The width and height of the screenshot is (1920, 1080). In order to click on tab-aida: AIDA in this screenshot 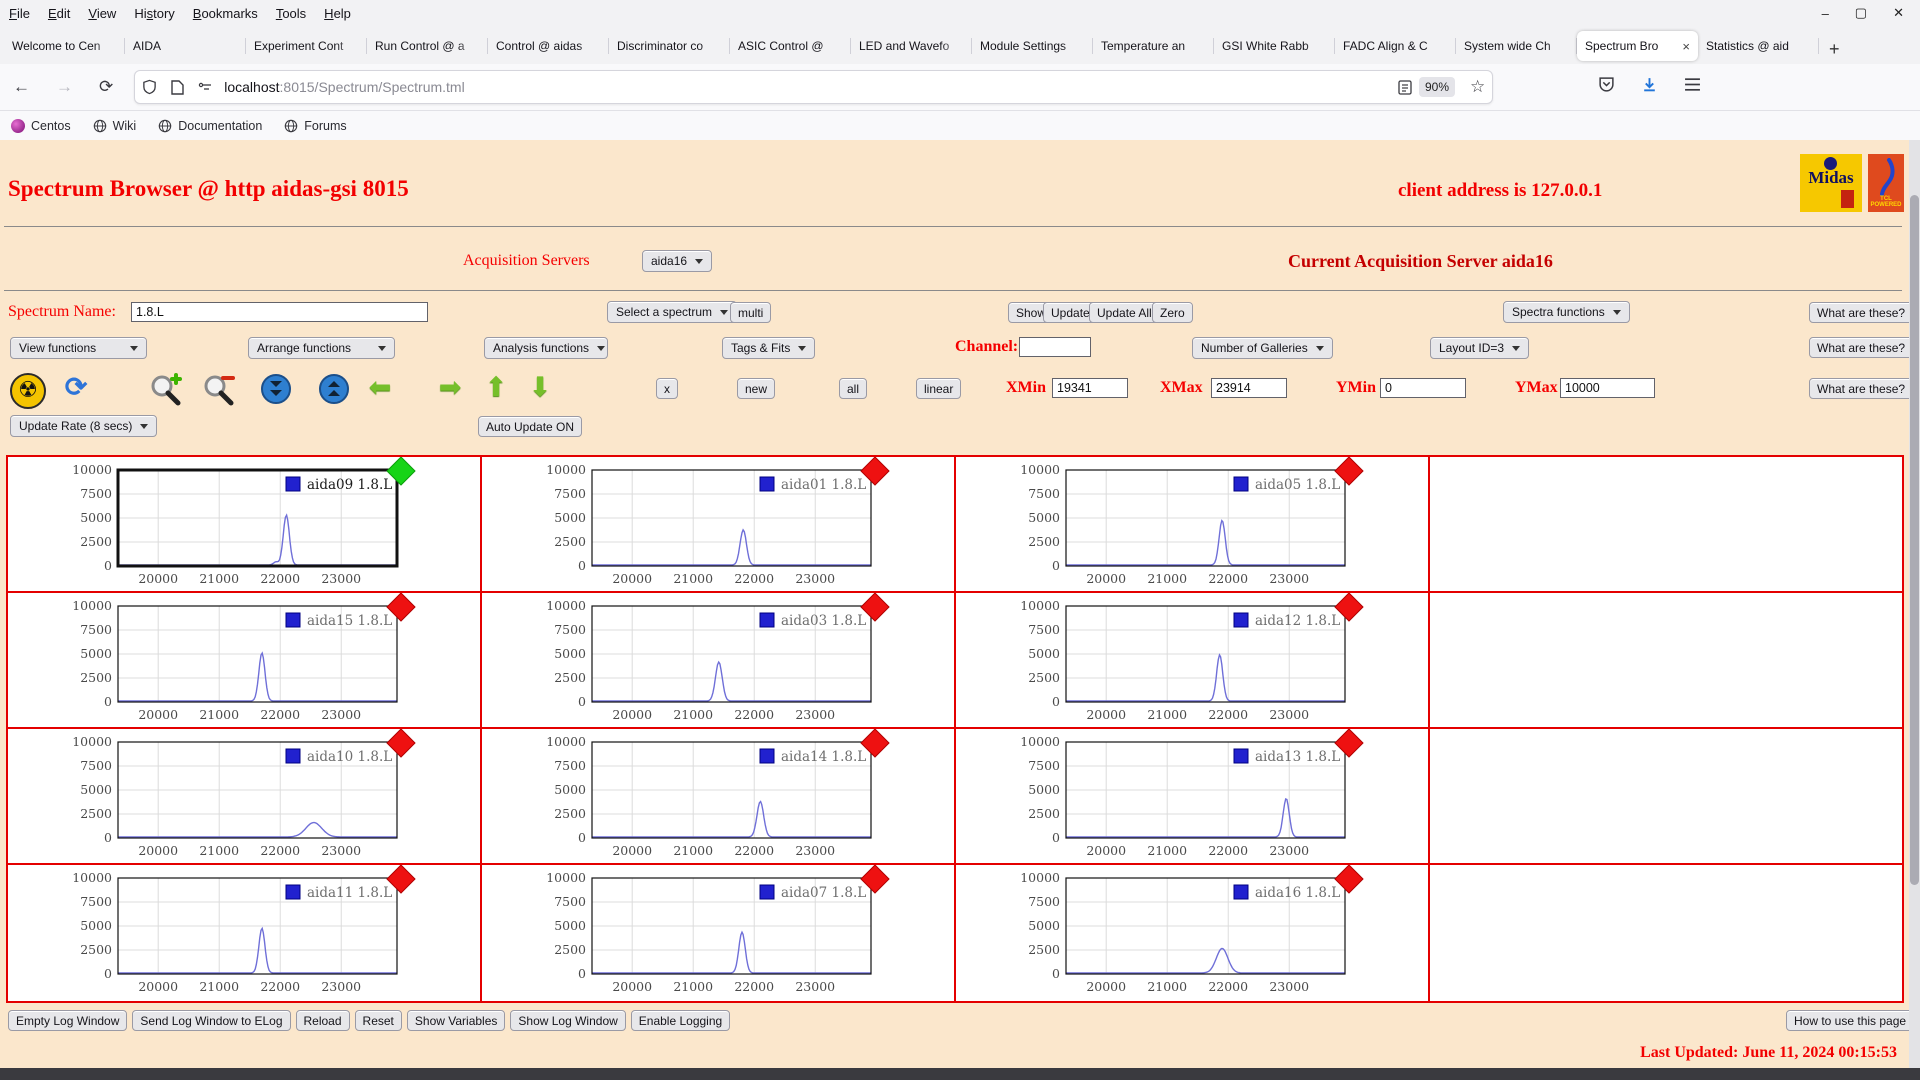, I will do `click(185, 46)`.